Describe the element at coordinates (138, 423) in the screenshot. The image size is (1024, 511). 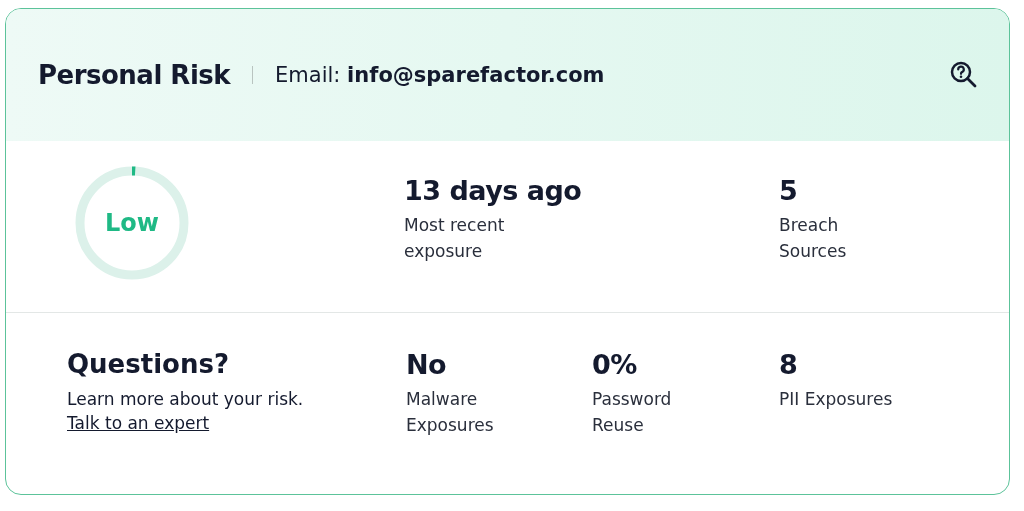
I see `expert-link: Talk to an expert` at that location.